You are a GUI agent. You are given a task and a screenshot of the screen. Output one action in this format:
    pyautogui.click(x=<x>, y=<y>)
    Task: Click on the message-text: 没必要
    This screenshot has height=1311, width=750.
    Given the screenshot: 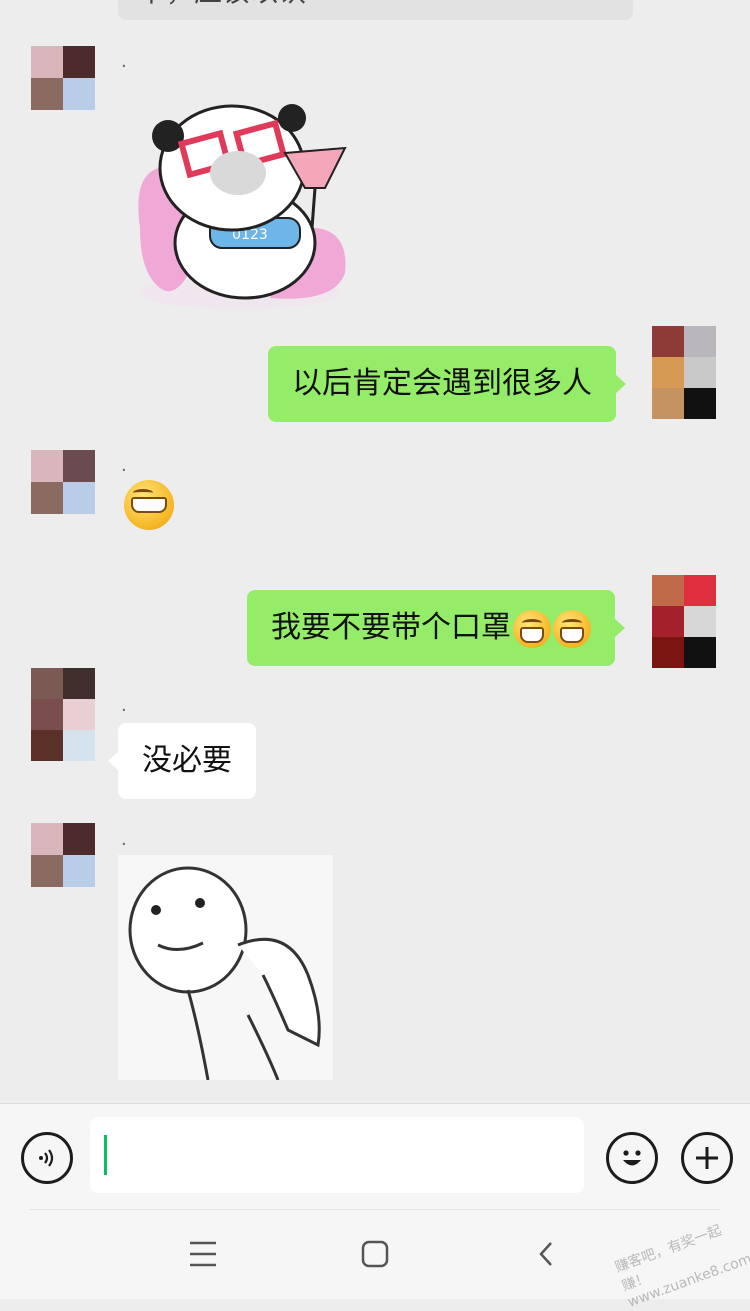 What is the action you would take?
    pyautogui.click(x=187, y=760)
    